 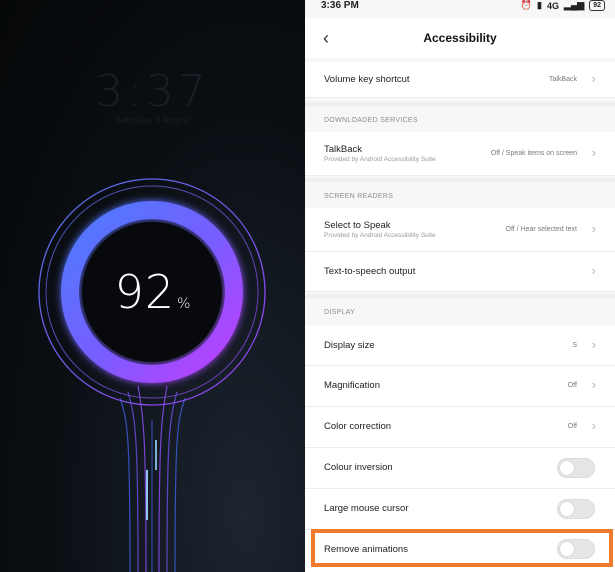 What do you see at coordinates (460, 7) in the screenshot?
I see `status-bar: 3:36 PM ⏰ ▮ 4G ▂▄▆ 92` at bounding box center [460, 7].